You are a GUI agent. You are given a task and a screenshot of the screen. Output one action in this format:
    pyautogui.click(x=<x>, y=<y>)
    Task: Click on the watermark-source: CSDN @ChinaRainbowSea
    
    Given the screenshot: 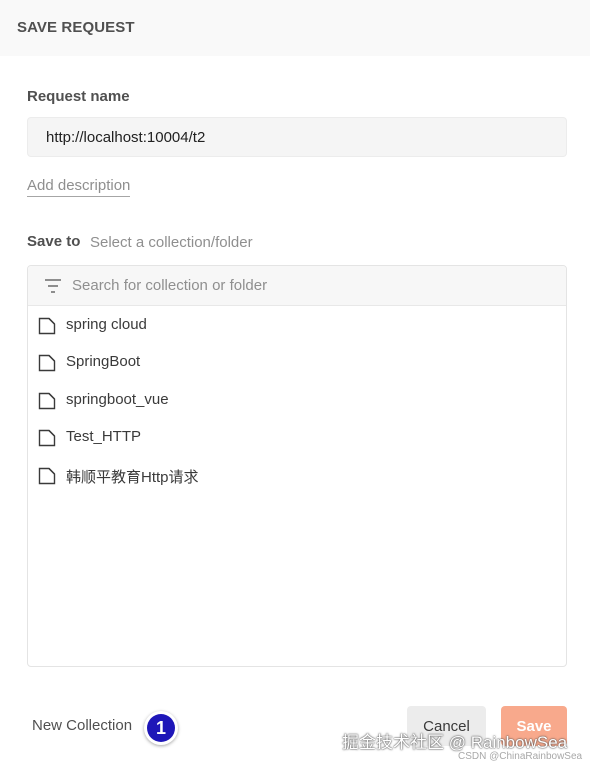 What is the action you would take?
    pyautogui.click(x=520, y=756)
    